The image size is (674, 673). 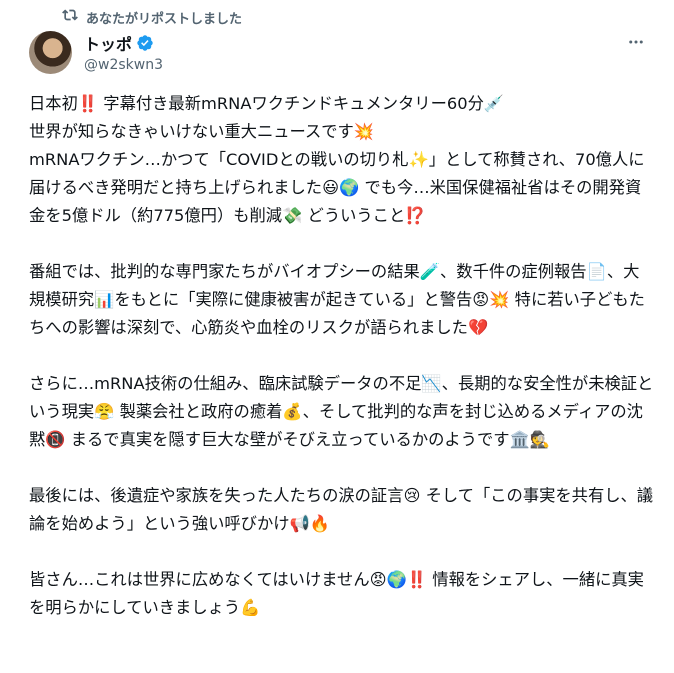 What do you see at coordinates (50, 52) in the screenshot?
I see `avatar` at bounding box center [50, 52].